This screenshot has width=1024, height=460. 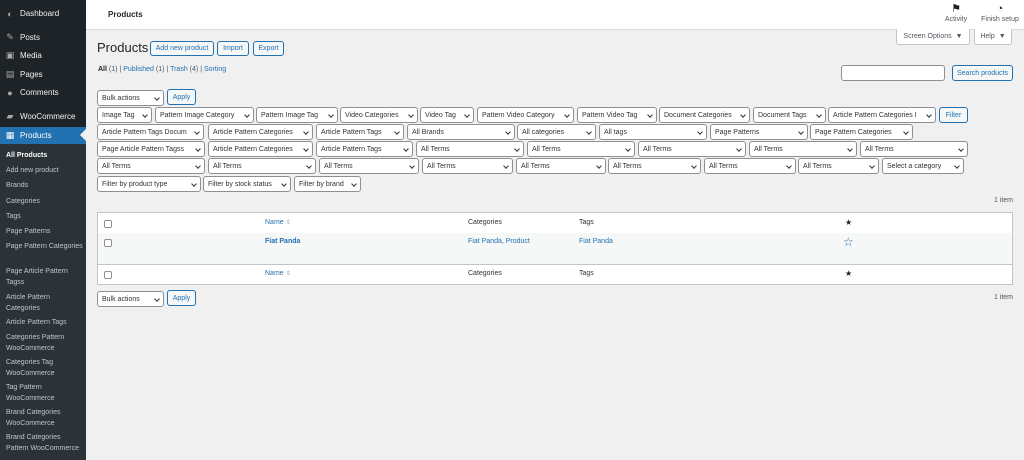 What do you see at coordinates (364, 149) in the screenshot?
I see `filter-article-pattern-tags-2: Article Pattern Tags` at bounding box center [364, 149].